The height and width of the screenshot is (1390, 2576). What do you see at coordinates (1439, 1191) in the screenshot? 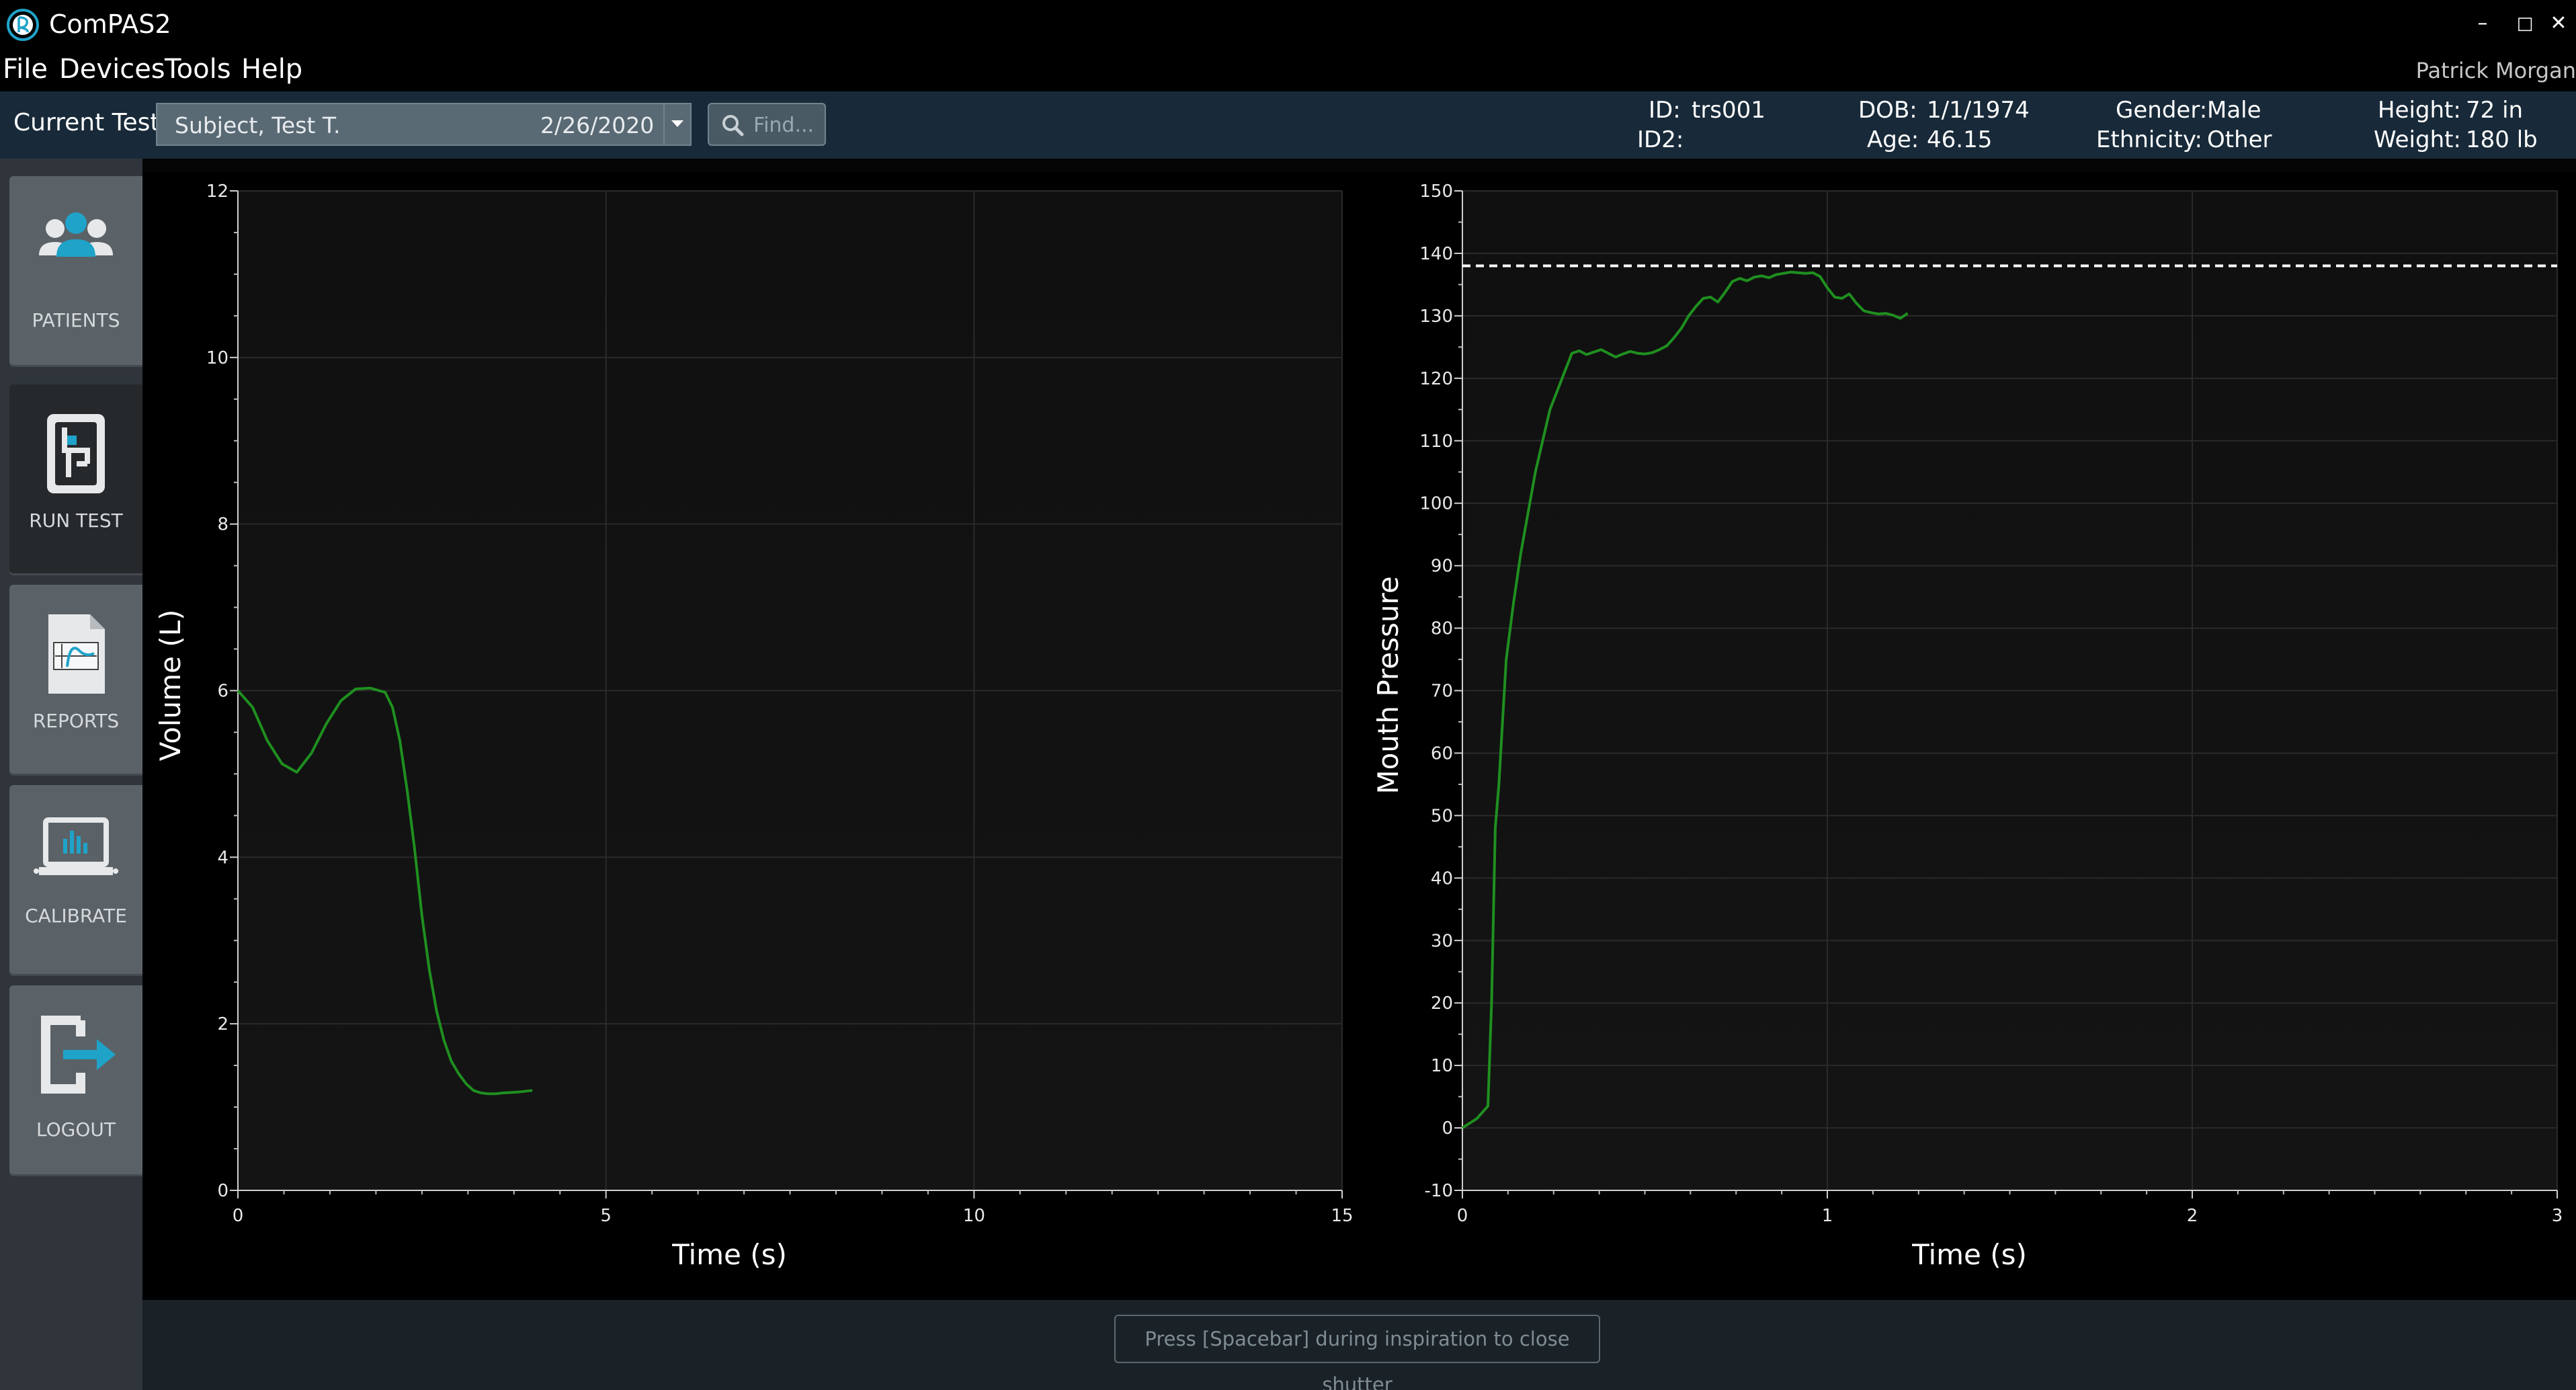
I see `pressure-y-tick-label: -10` at bounding box center [1439, 1191].